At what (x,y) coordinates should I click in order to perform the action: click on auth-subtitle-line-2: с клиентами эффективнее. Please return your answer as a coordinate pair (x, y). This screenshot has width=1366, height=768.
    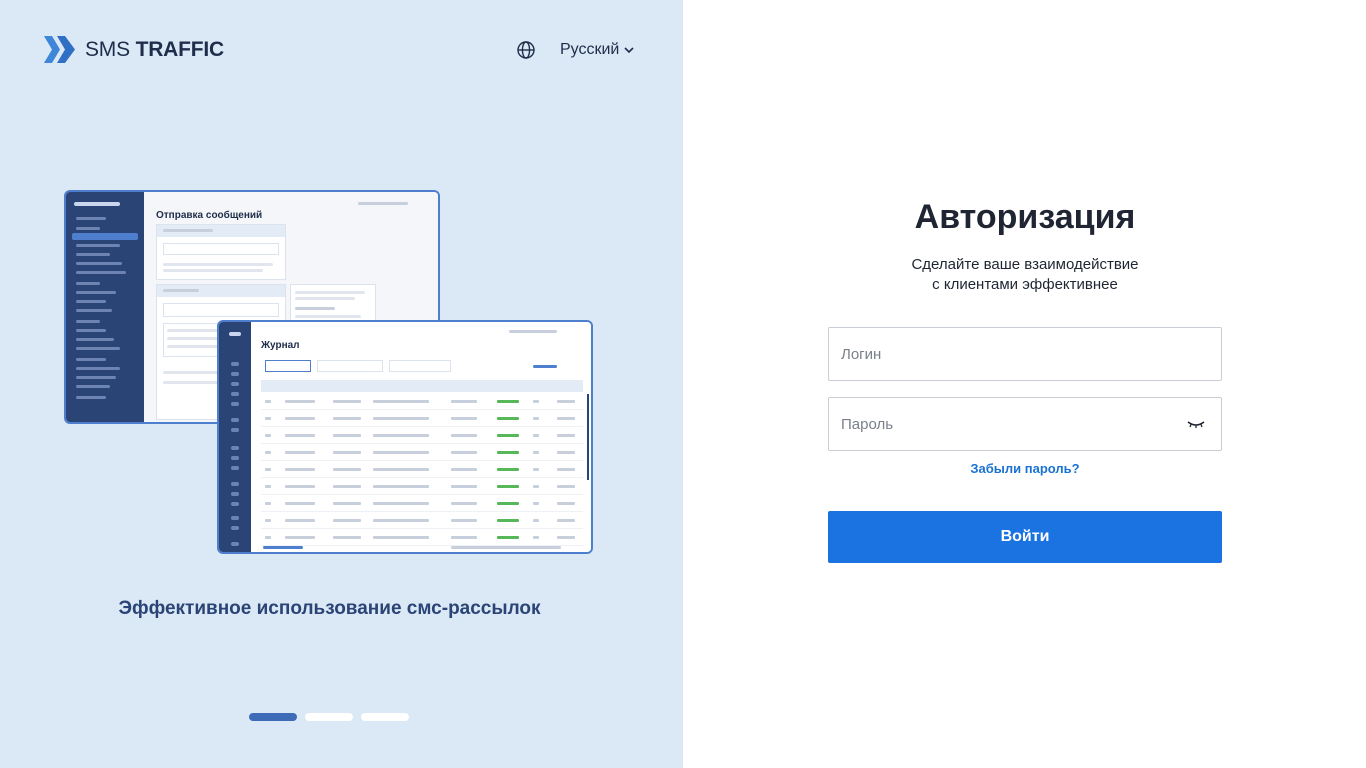
    Looking at the image, I should click on (1025, 284).